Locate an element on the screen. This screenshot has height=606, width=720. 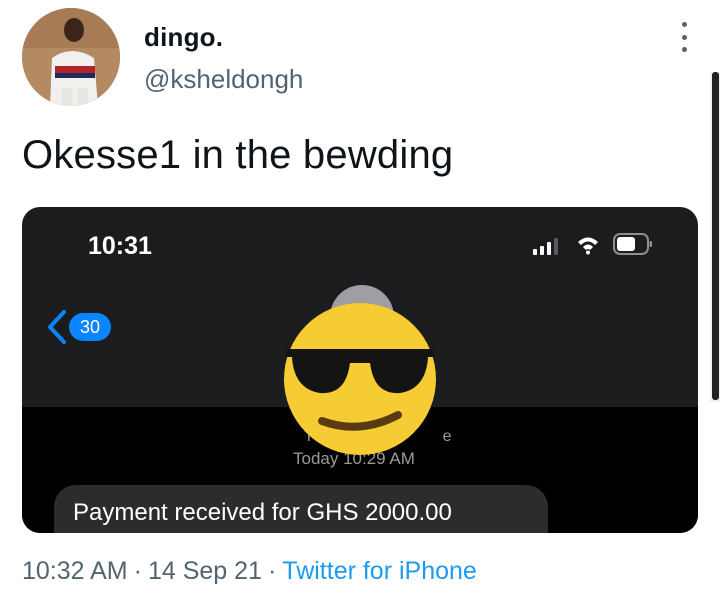
tweet-text: Okesse1 in the bewding is located at coordinates (238, 155).